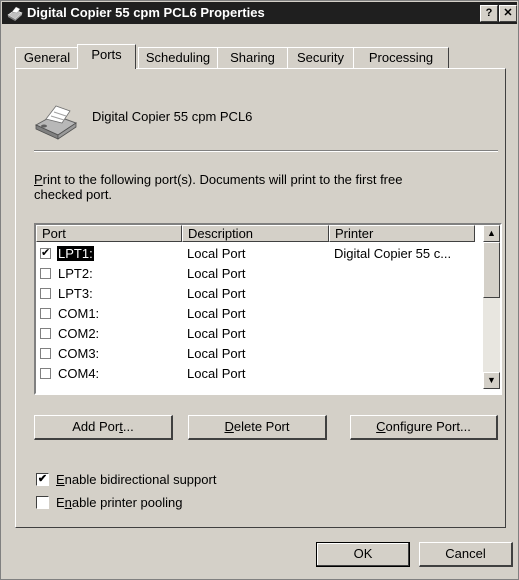  Describe the element at coordinates (256, 314) in the screenshot. I see `port-row: COM1: Local Port` at that location.